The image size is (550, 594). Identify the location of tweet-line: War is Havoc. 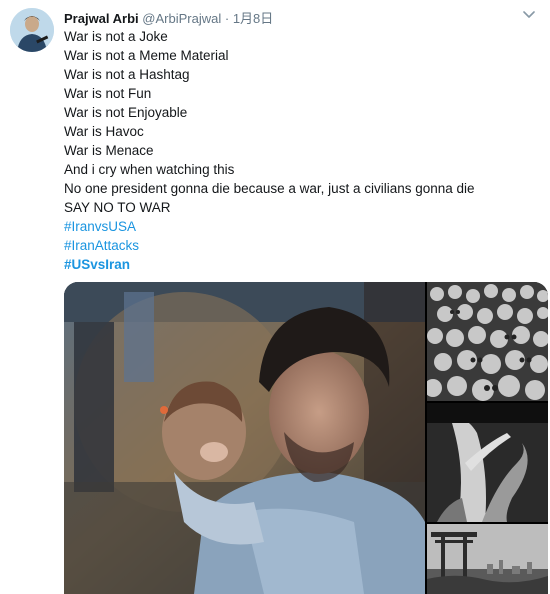
(104, 131).